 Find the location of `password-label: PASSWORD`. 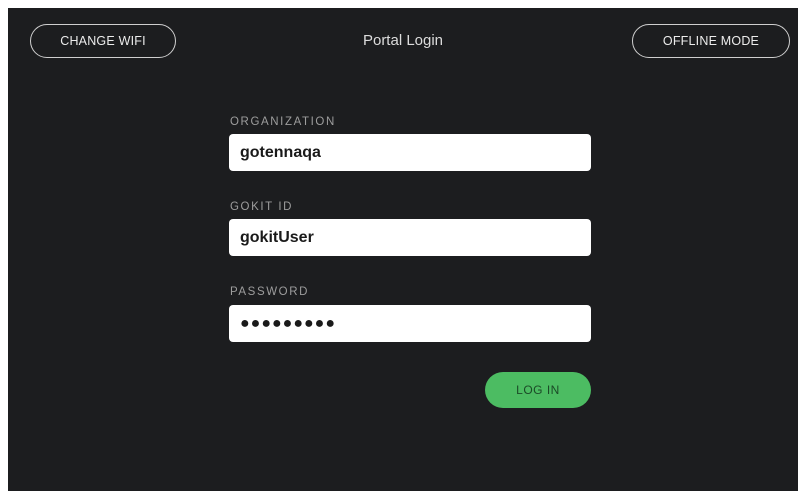

password-label: PASSWORD is located at coordinates (270, 292).